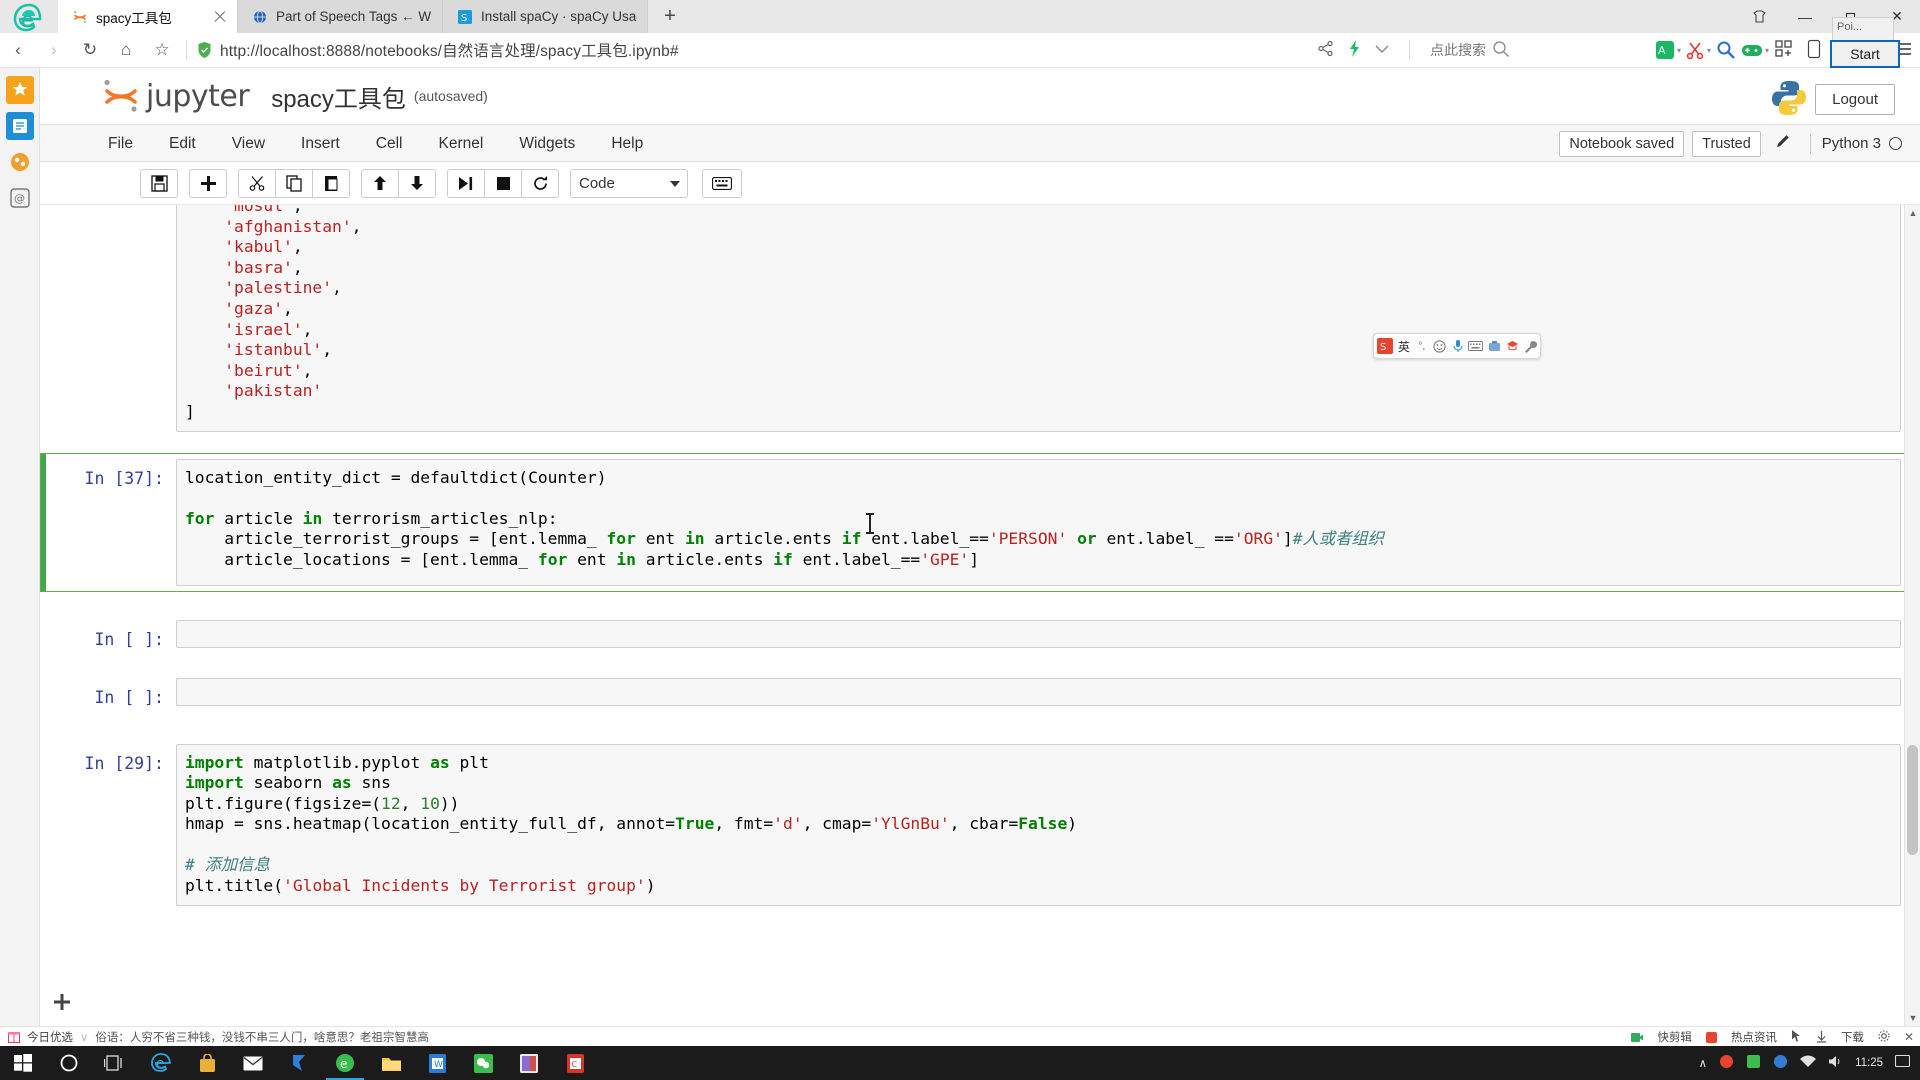 This screenshot has height=1080, width=1920. I want to click on menu-view: View, so click(248, 143).